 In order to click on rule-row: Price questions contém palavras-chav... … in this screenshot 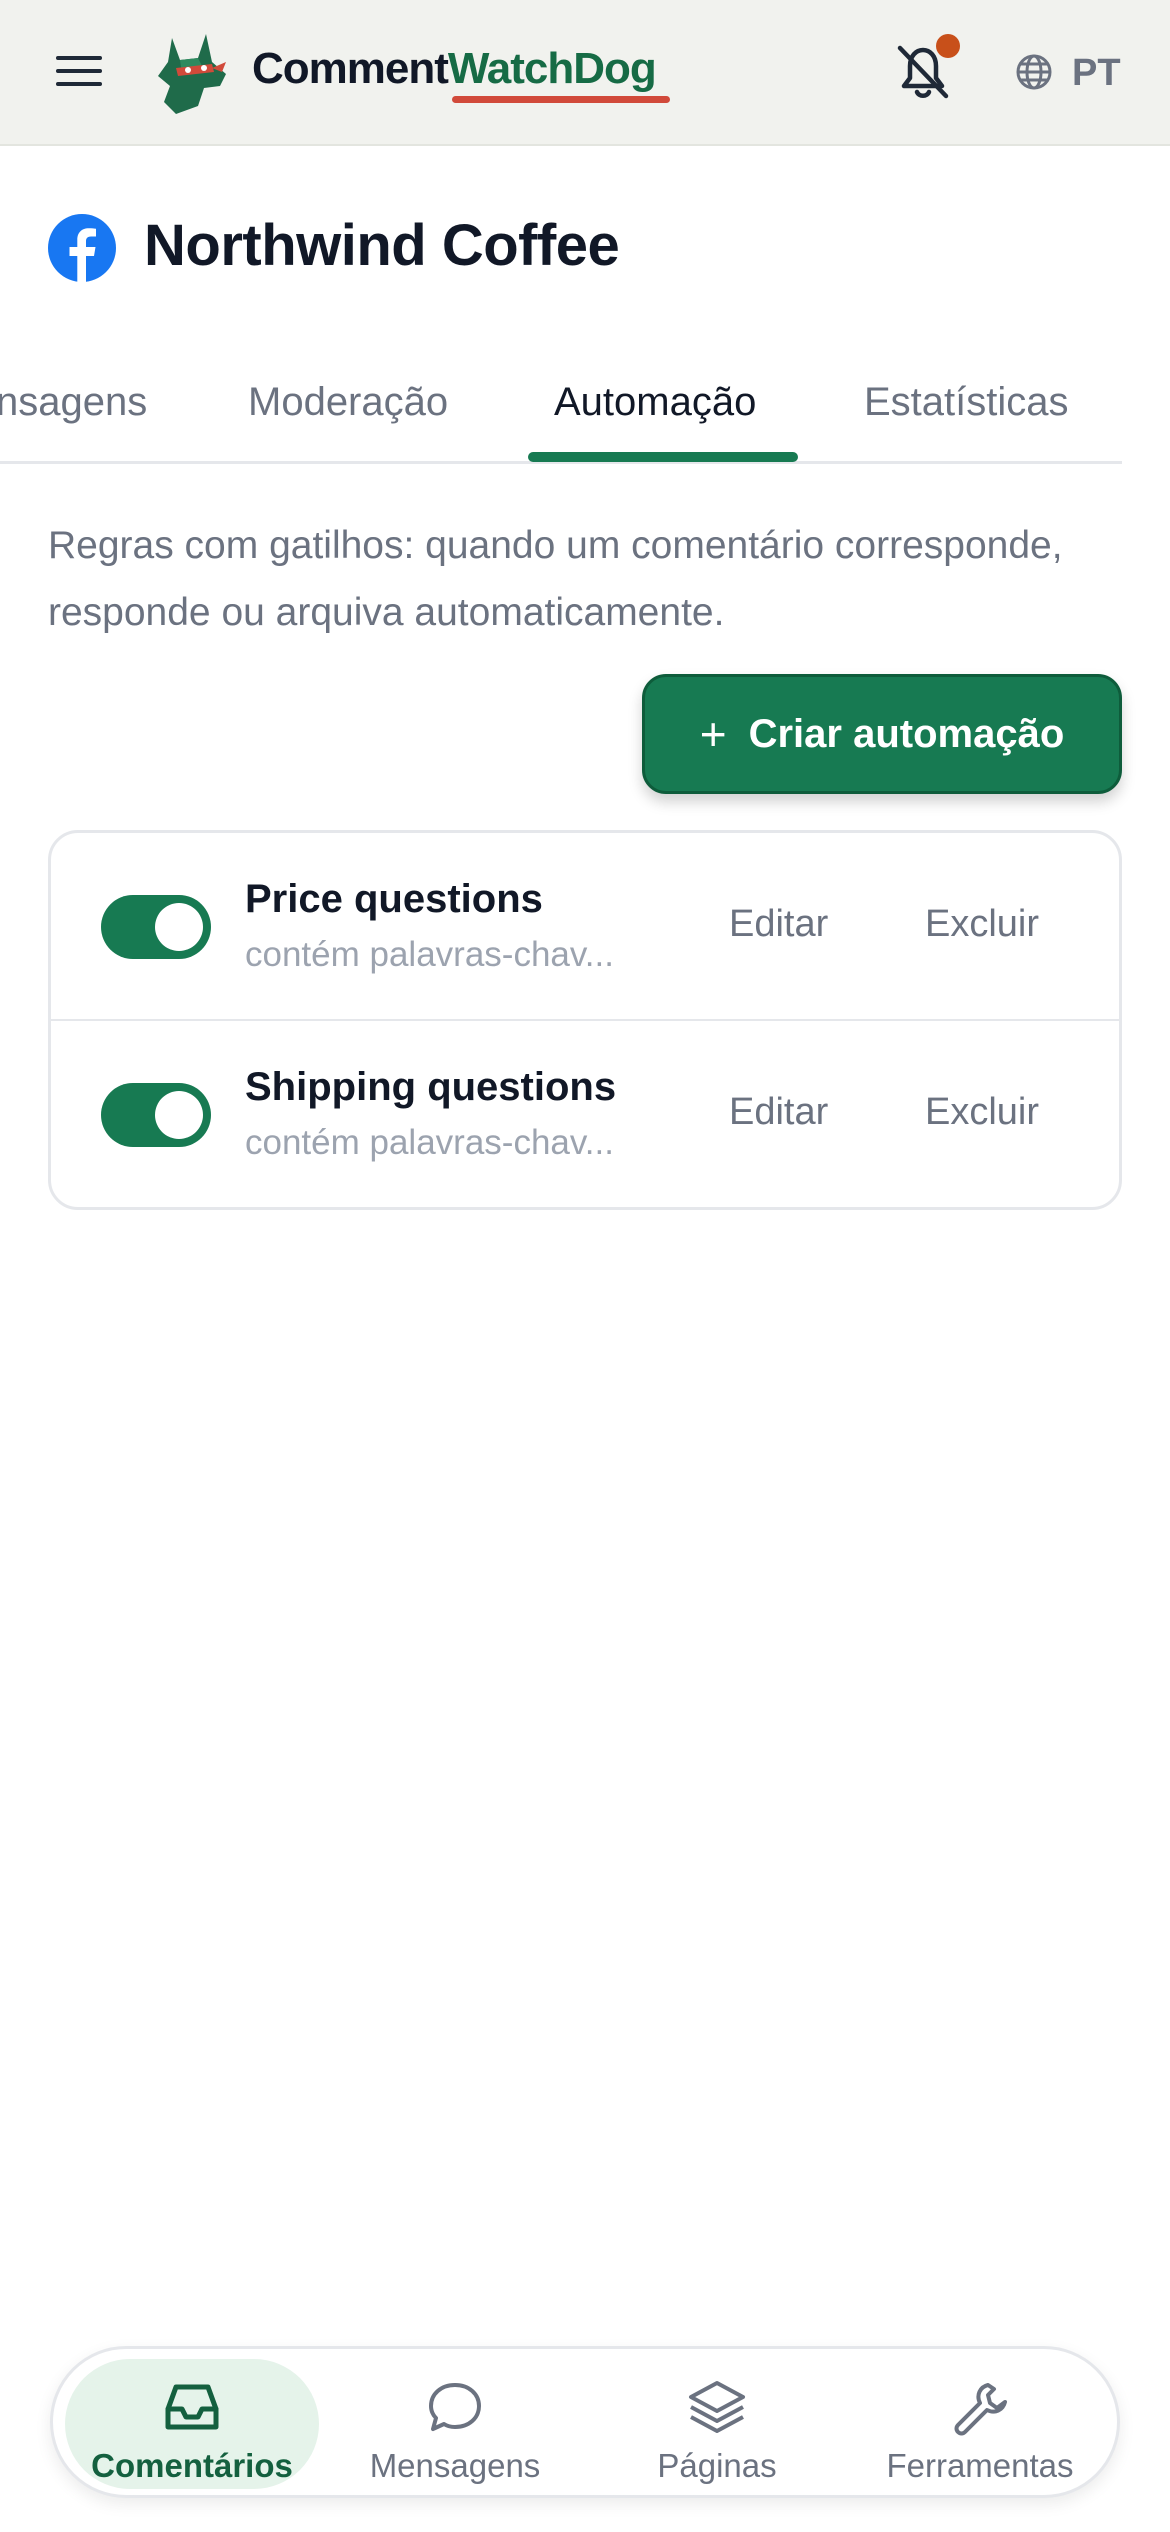, I will do `click(585, 927)`.